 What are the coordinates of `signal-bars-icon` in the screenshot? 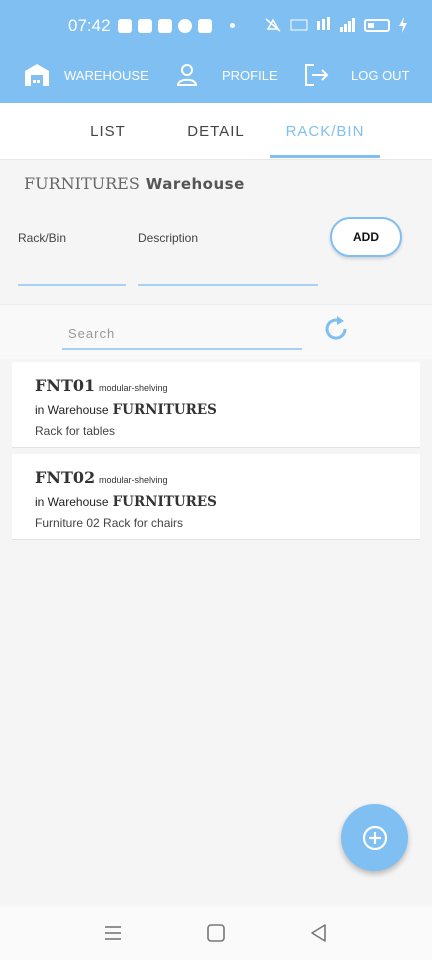 It's located at (347, 25).